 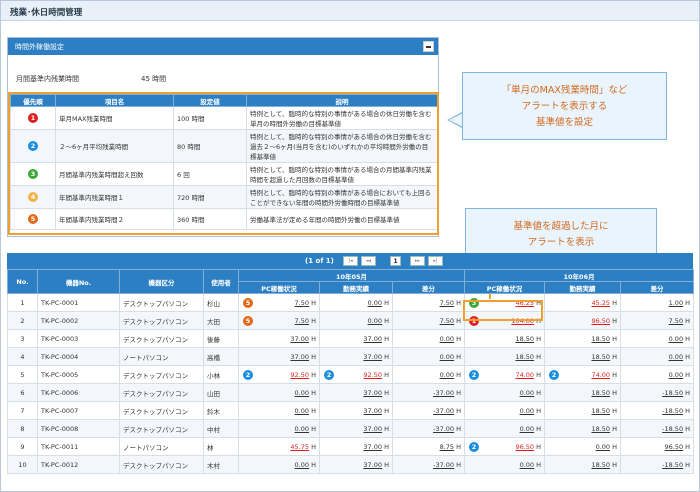 What do you see at coordinates (505, 446) in the screenshot?
I see `pc-status-cell: 2 96.50 H` at bounding box center [505, 446].